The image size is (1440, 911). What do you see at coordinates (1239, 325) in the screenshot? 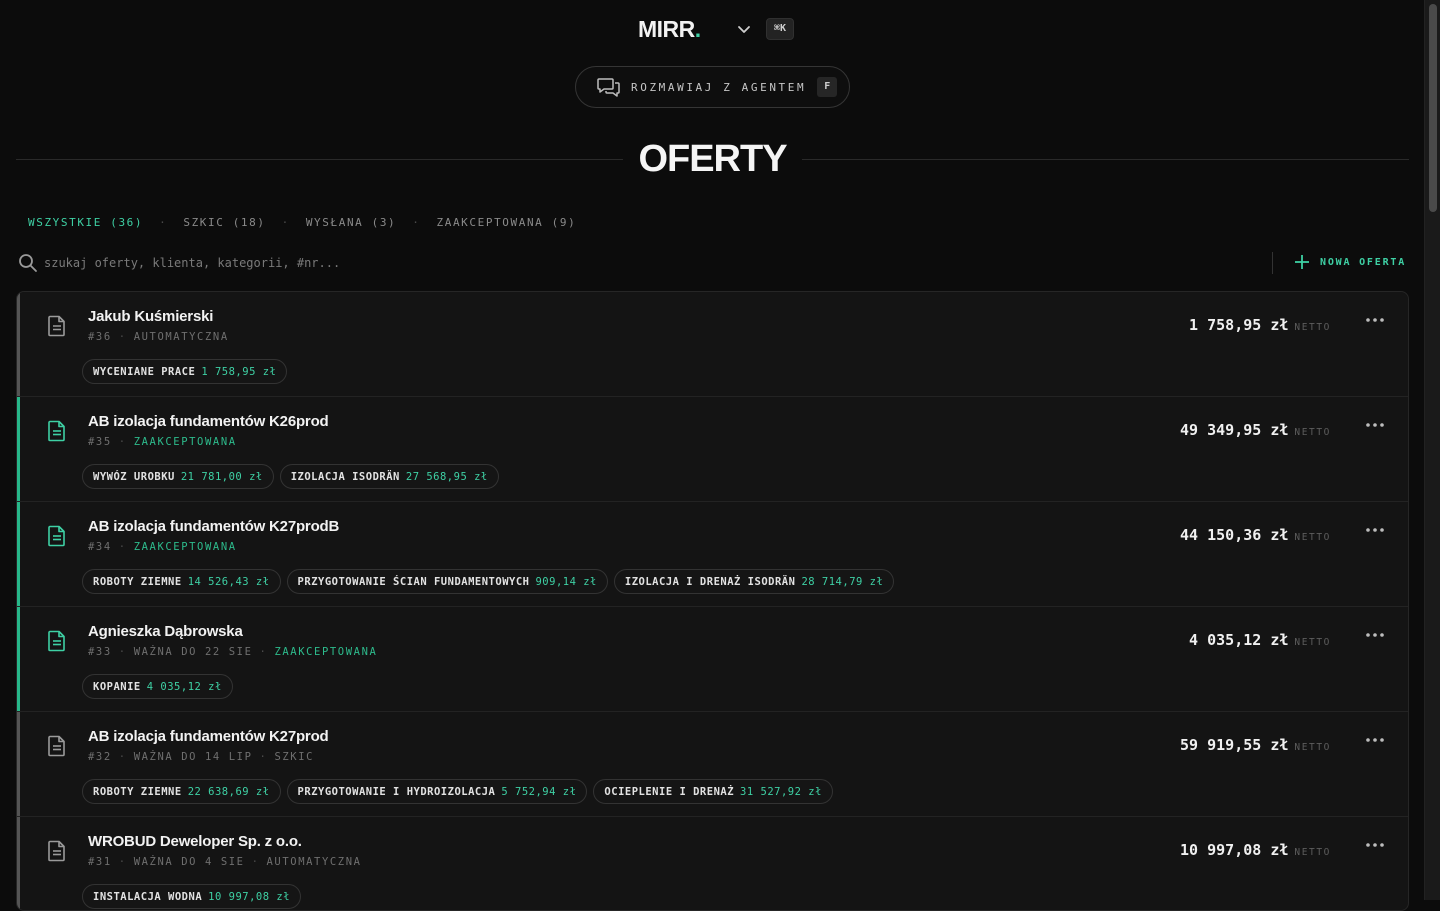
I see `offer-amount-value: 1 758,95 zł` at bounding box center [1239, 325].